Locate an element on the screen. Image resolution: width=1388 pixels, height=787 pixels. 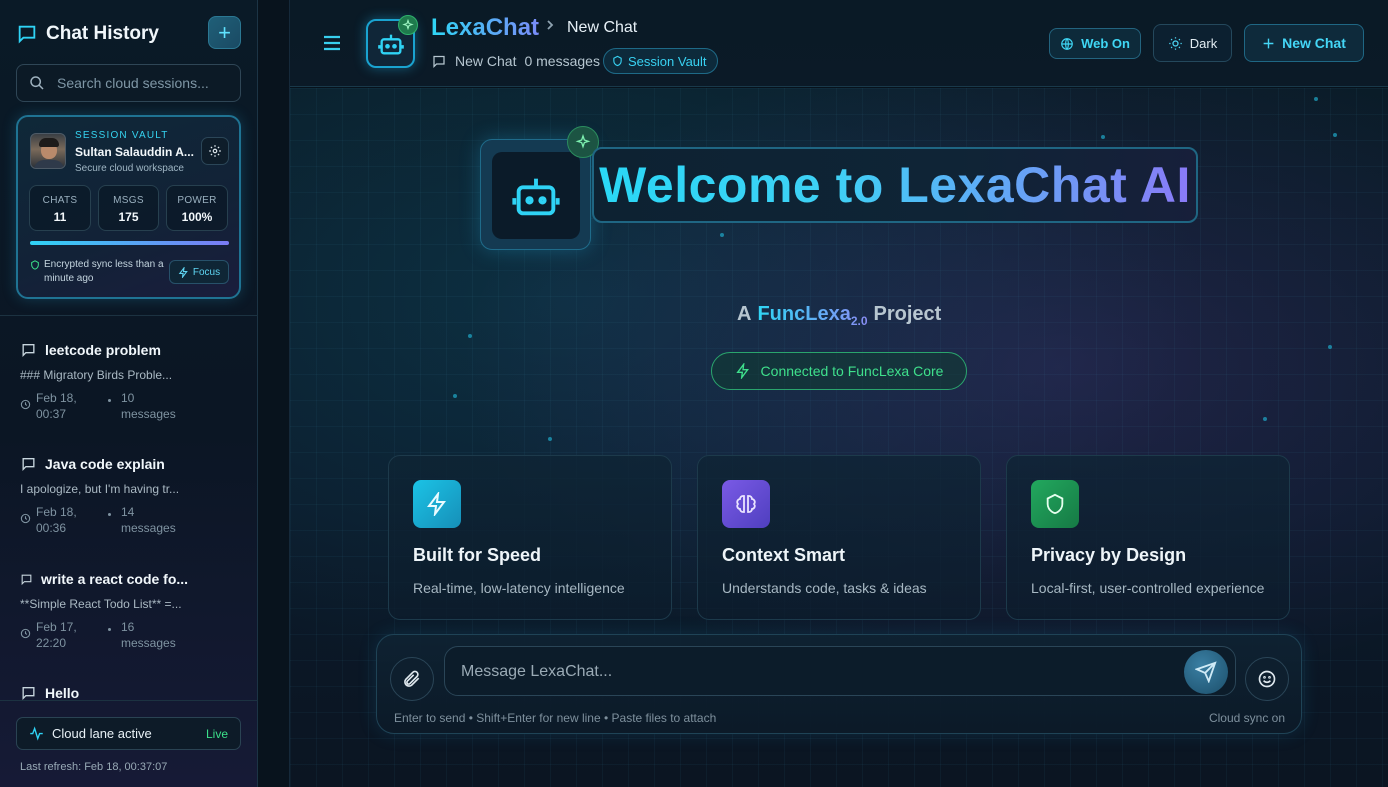
send-icon is located at coordinates (1206, 672).